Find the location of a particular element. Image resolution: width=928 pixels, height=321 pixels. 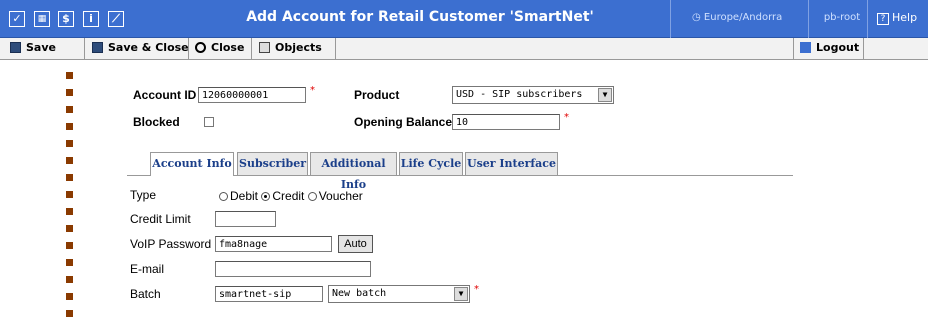

type-radio-voucher: Voucher is located at coordinates (335, 196).